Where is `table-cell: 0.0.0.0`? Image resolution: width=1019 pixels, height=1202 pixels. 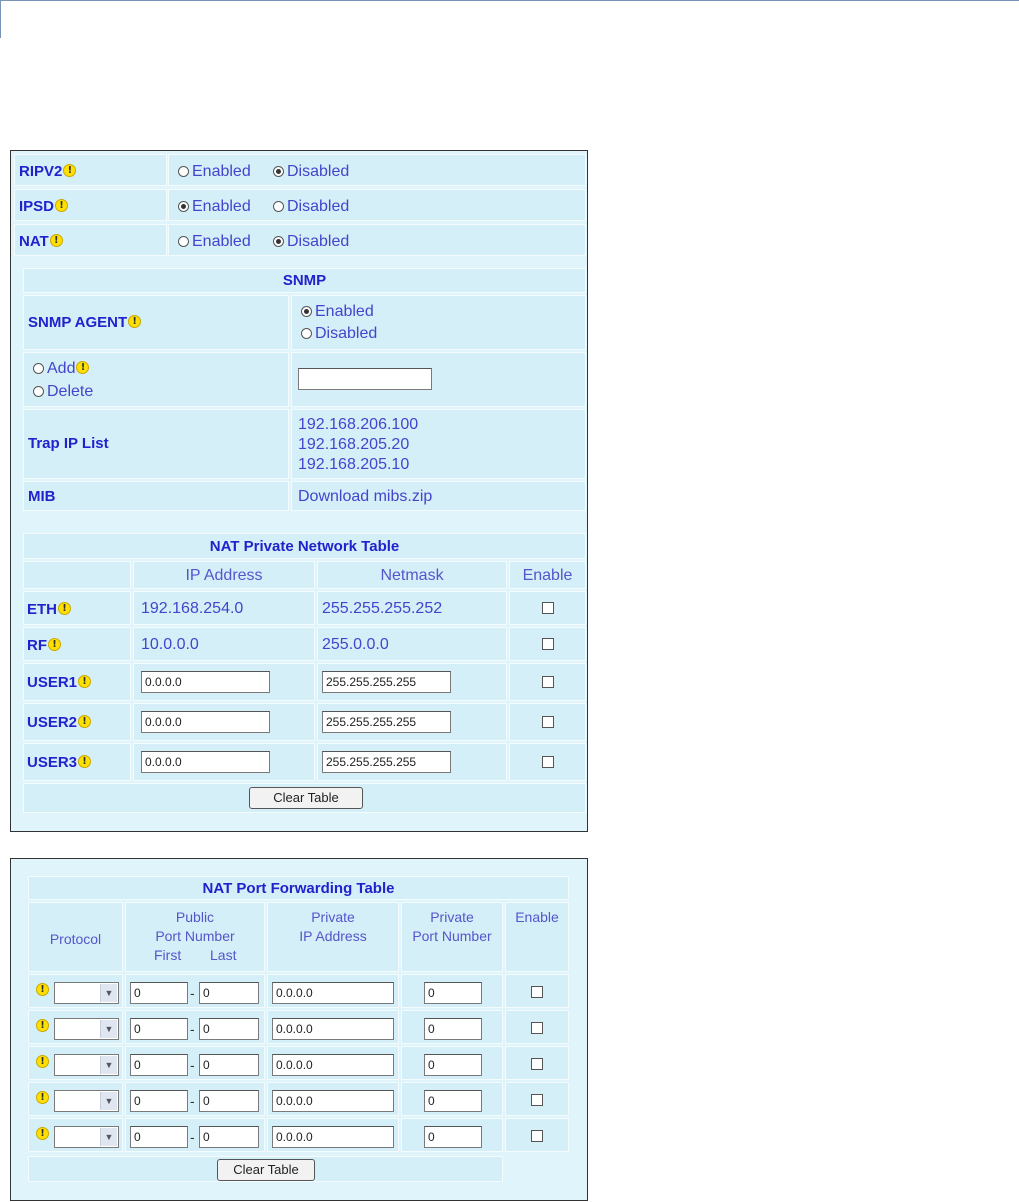
table-cell: 0.0.0.0 is located at coordinates (333, 1099).